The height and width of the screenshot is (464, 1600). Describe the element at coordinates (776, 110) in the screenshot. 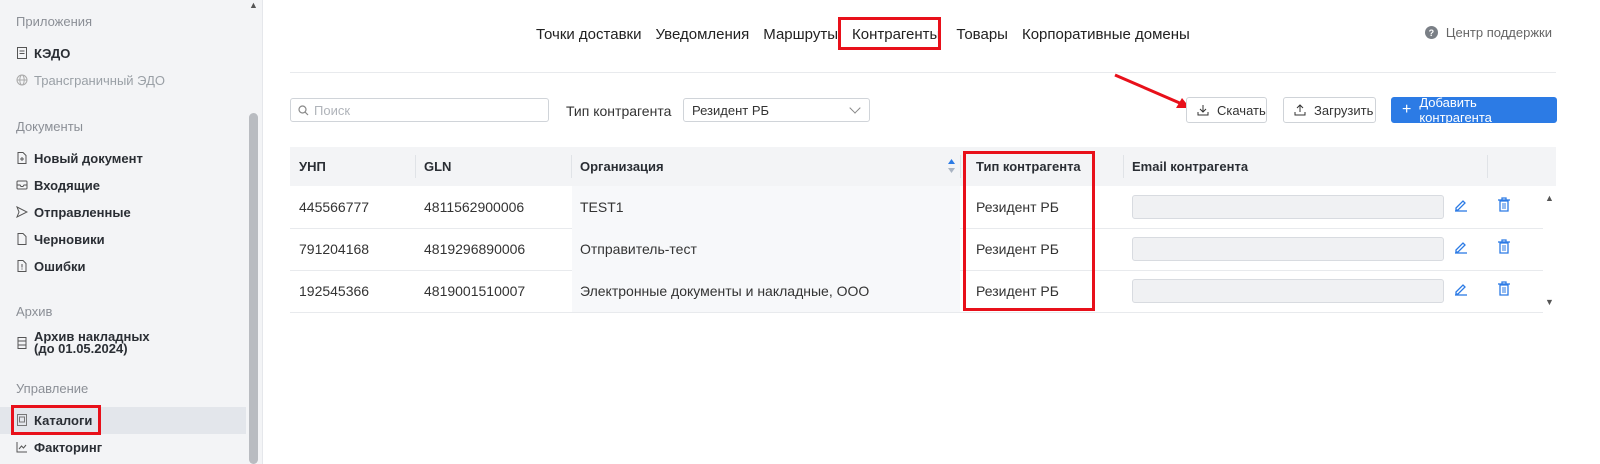

I see `counterparty-type-select: Резидент РБ` at that location.